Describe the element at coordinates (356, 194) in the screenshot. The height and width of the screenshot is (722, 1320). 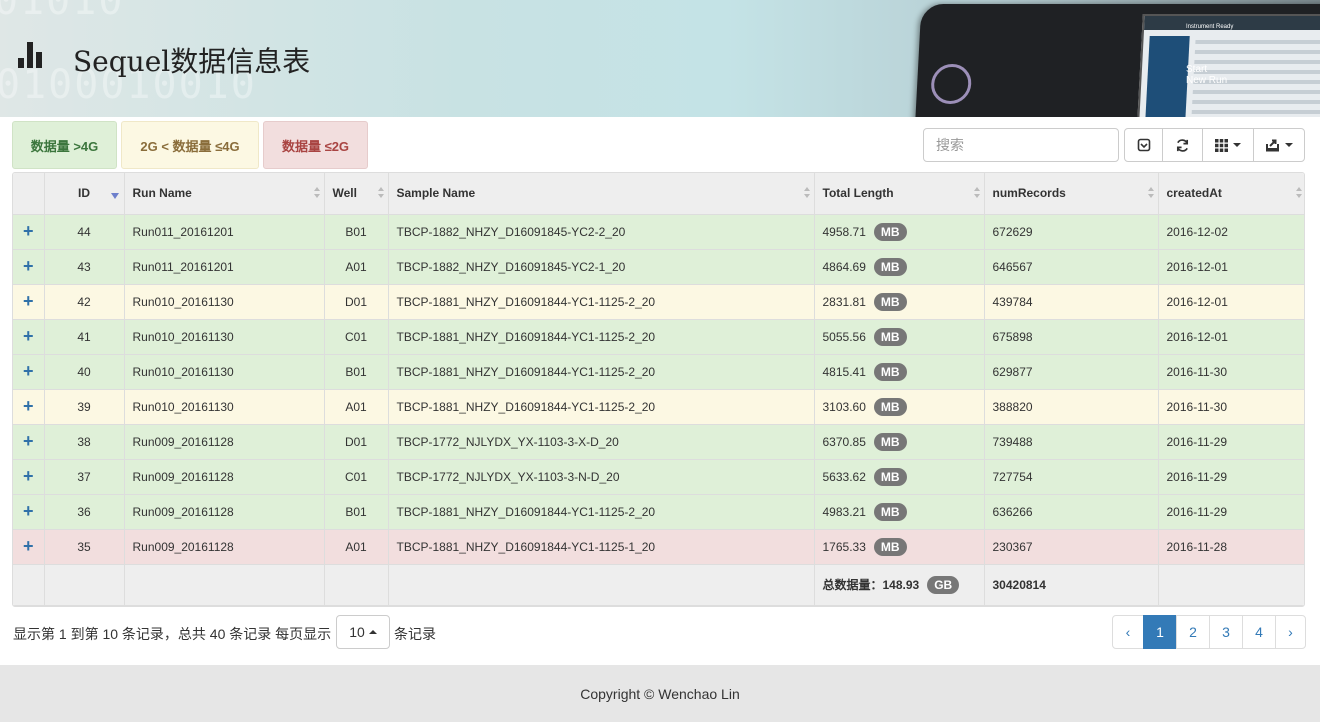
I see `column-header-well: Well` at that location.